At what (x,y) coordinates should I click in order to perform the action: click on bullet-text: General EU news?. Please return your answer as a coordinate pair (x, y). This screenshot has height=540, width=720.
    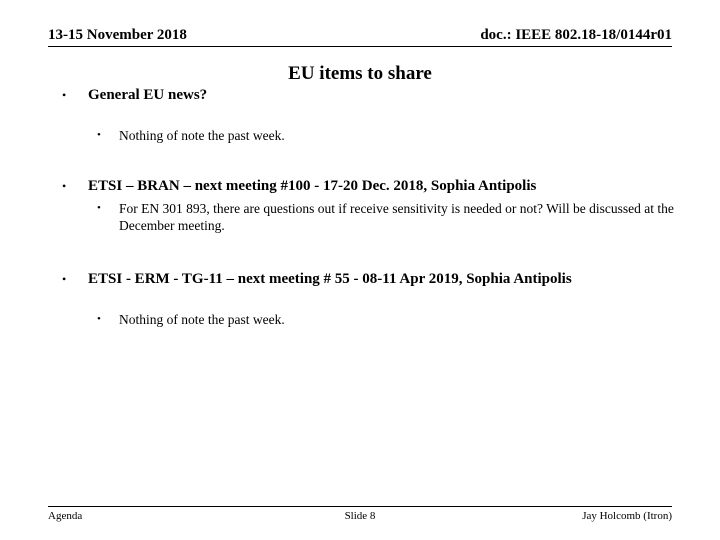
    Looking at the image, I should click on (148, 95).